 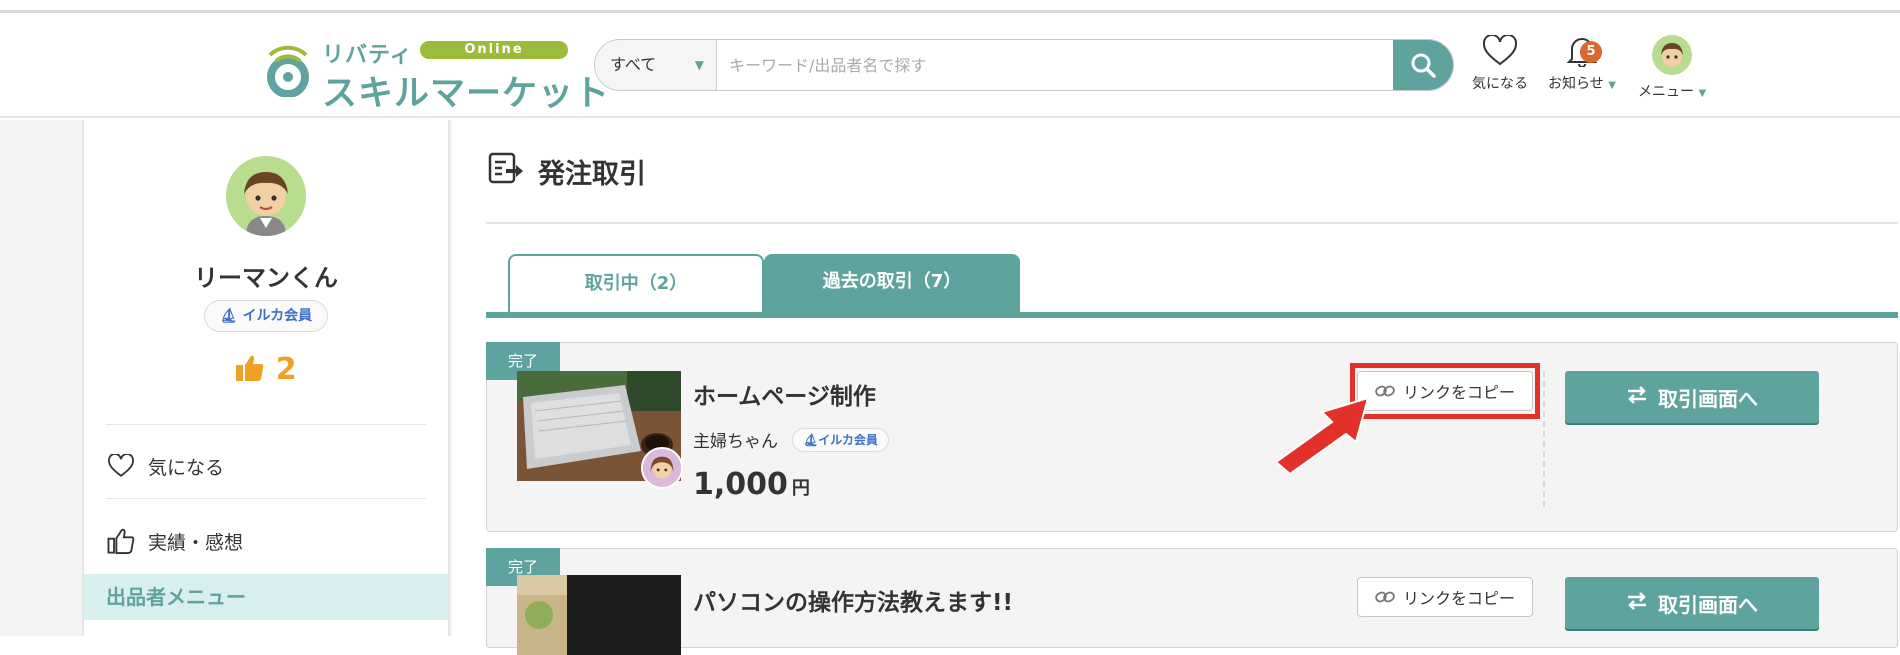 I want to click on computer-photo-image, so click(x=599, y=615).